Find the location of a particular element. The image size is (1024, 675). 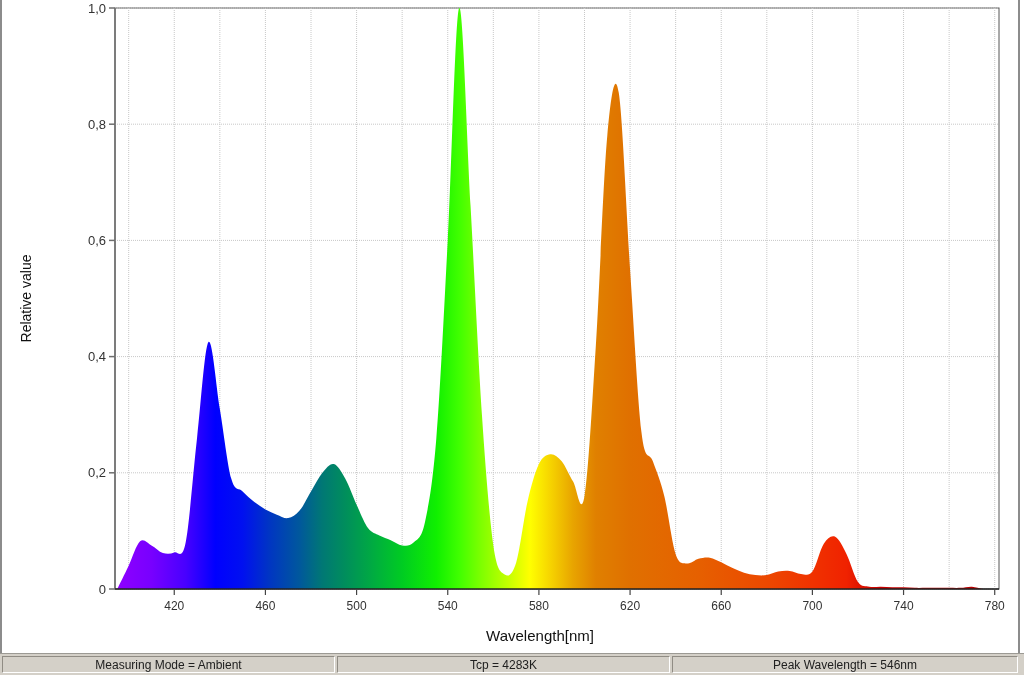

status-message: Measuring Mode = Ambient is located at coordinates (168, 664).